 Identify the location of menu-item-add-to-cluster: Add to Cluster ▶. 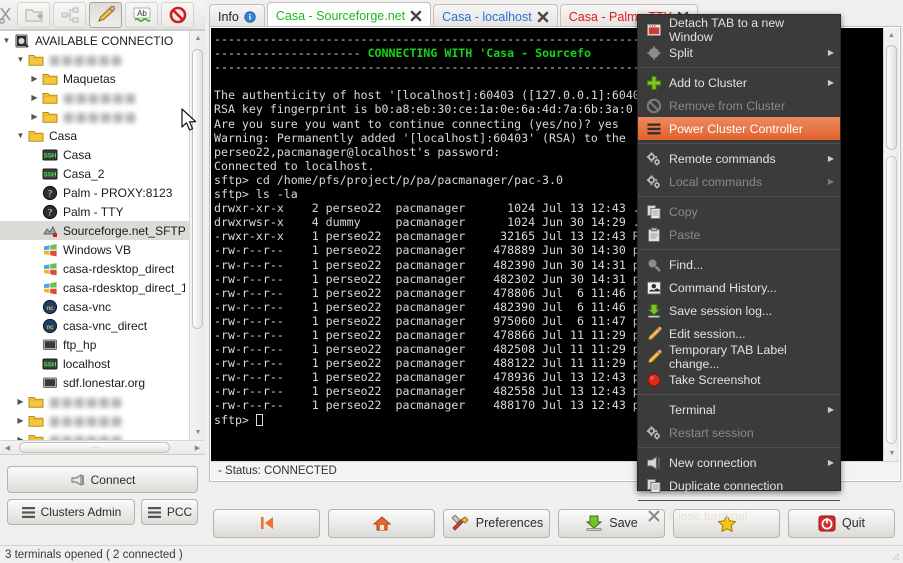
(739, 82).